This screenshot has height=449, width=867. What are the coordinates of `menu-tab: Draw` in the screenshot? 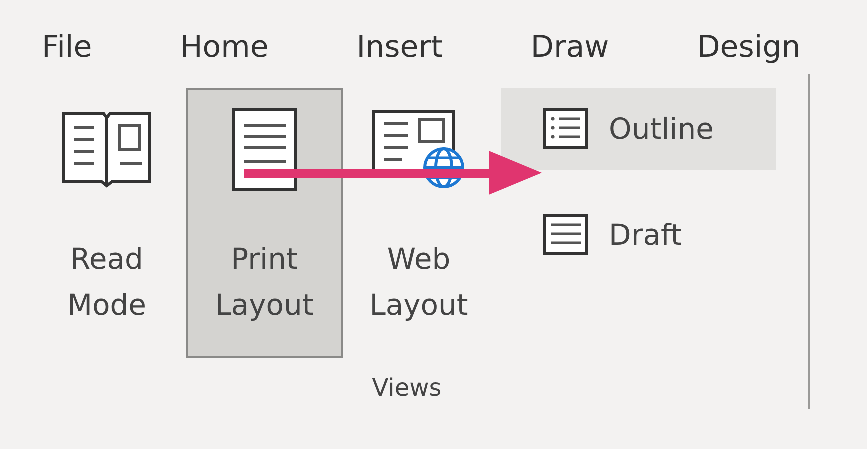 It's located at (570, 50).